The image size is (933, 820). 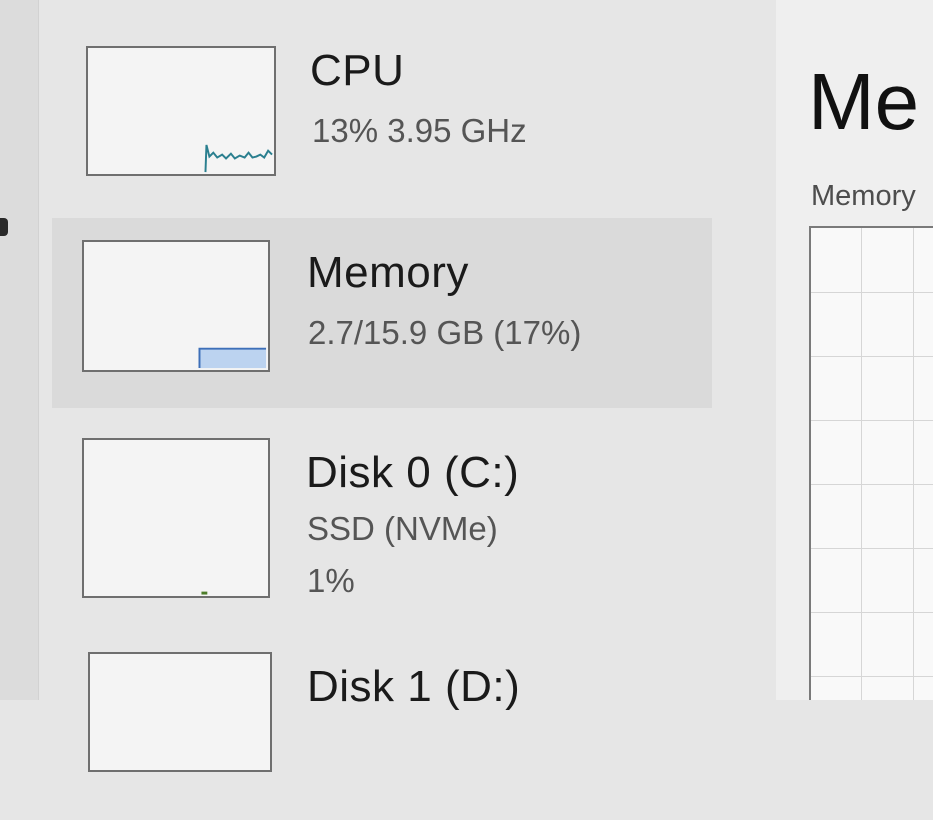 What do you see at coordinates (402, 528) in the screenshot?
I see `disk-0-type-text: SSD (NVMe)` at bounding box center [402, 528].